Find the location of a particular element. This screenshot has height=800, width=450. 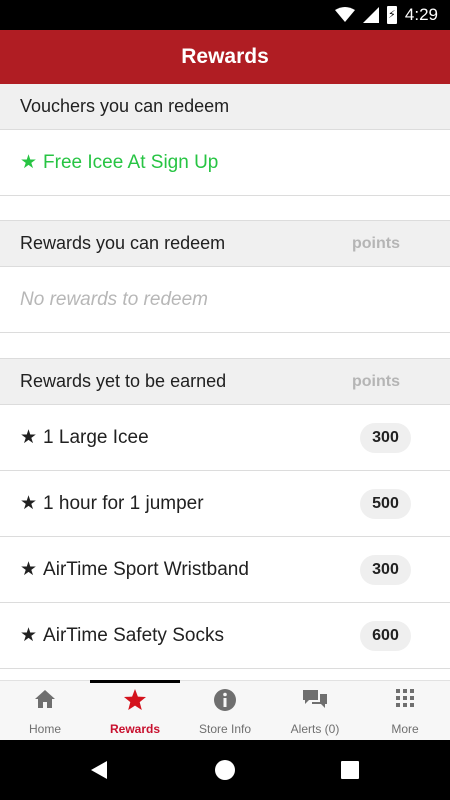

recents-icon is located at coordinates (350, 770).